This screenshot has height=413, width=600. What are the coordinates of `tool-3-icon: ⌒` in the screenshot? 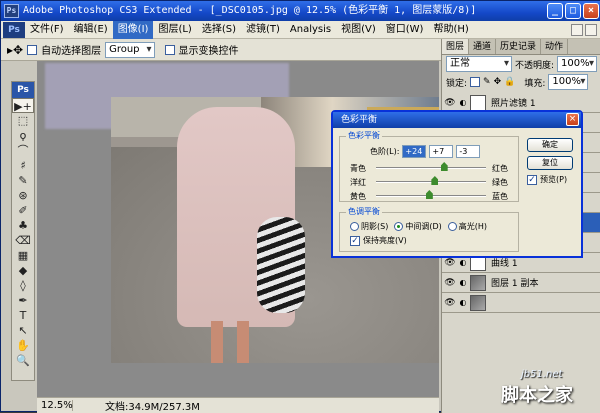 It's located at (23, 150).